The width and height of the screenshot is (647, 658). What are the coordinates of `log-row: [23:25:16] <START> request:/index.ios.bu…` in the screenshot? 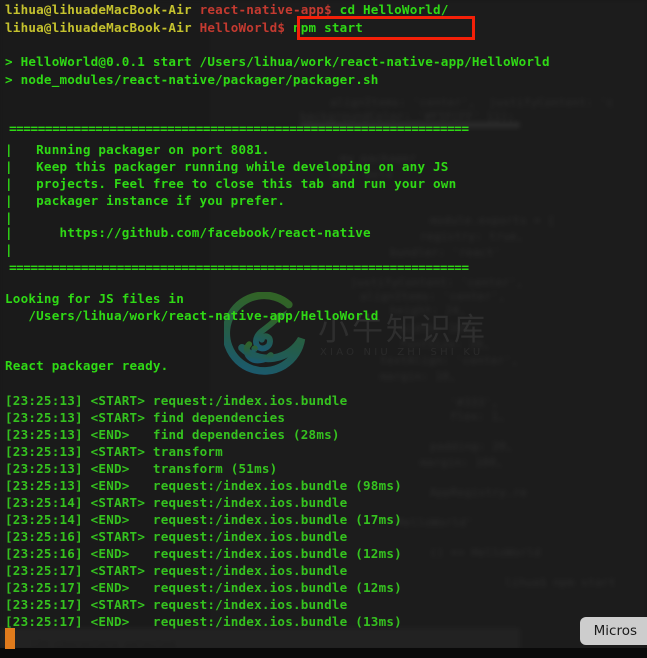 It's located at (176, 536).